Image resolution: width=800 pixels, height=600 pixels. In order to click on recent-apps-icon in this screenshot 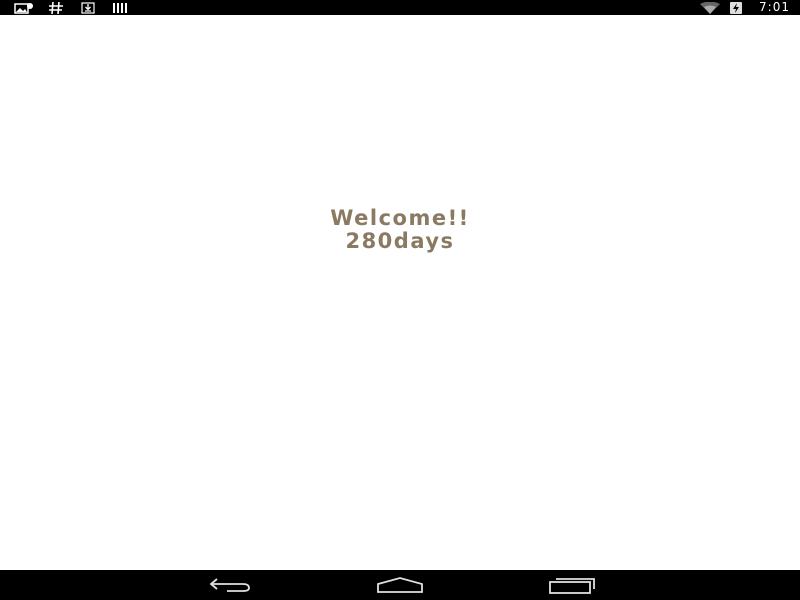, I will do `click(572, 585)`.